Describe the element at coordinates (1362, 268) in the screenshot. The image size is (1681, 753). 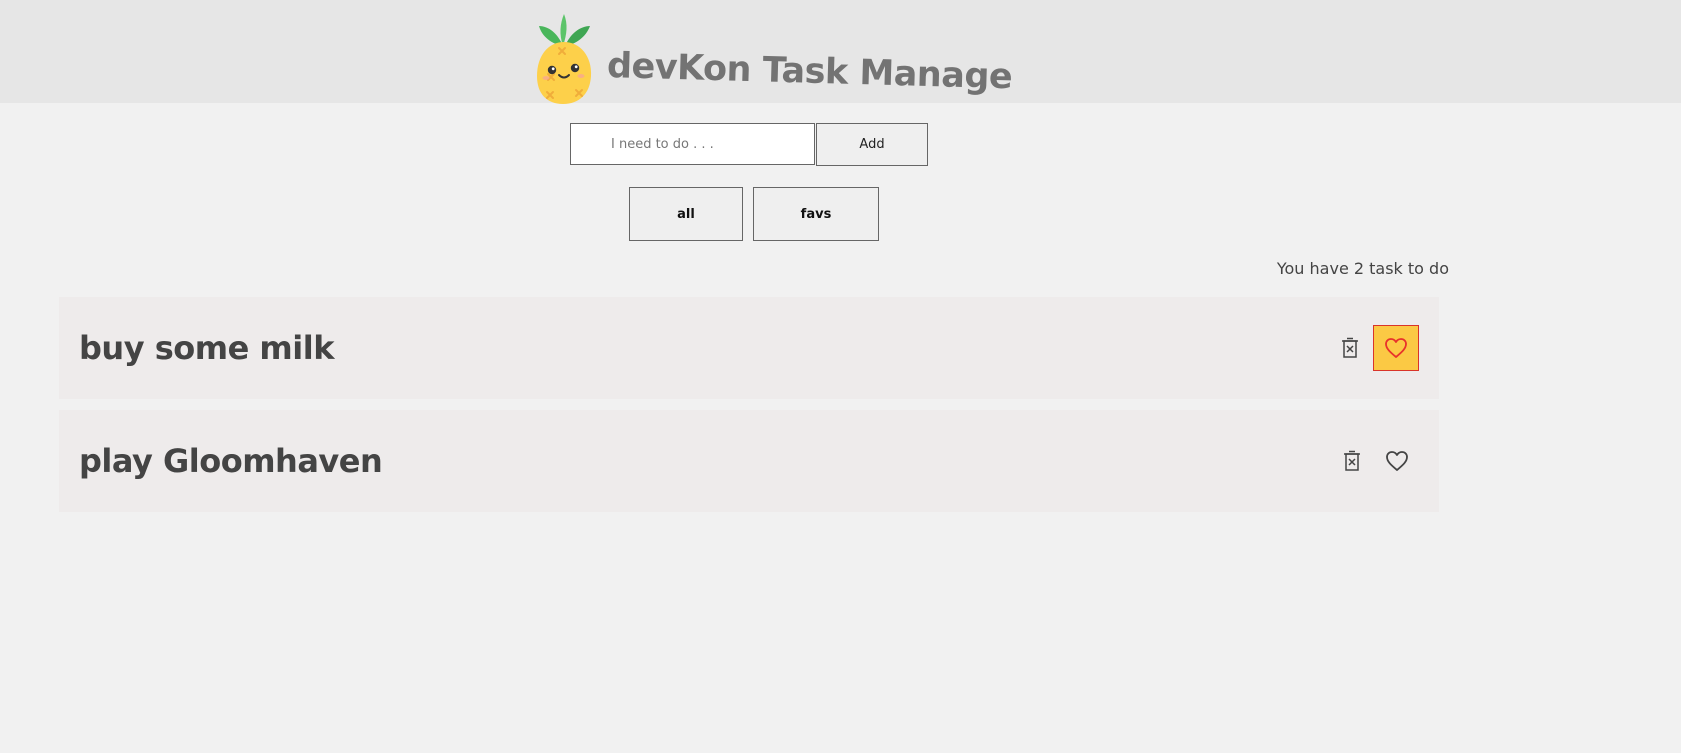
I see `task-count-text: You have 2 task to do` at that location.